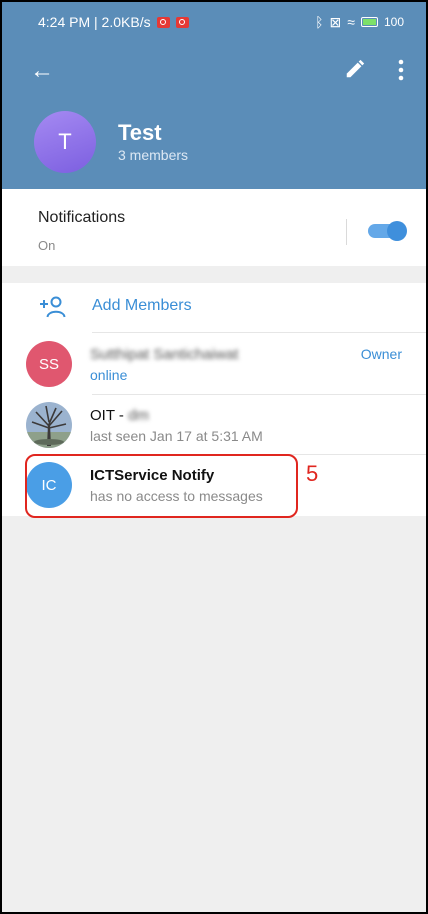 The image size is (428, 914). I want to click on more-vert-icon, so click(401, 70).